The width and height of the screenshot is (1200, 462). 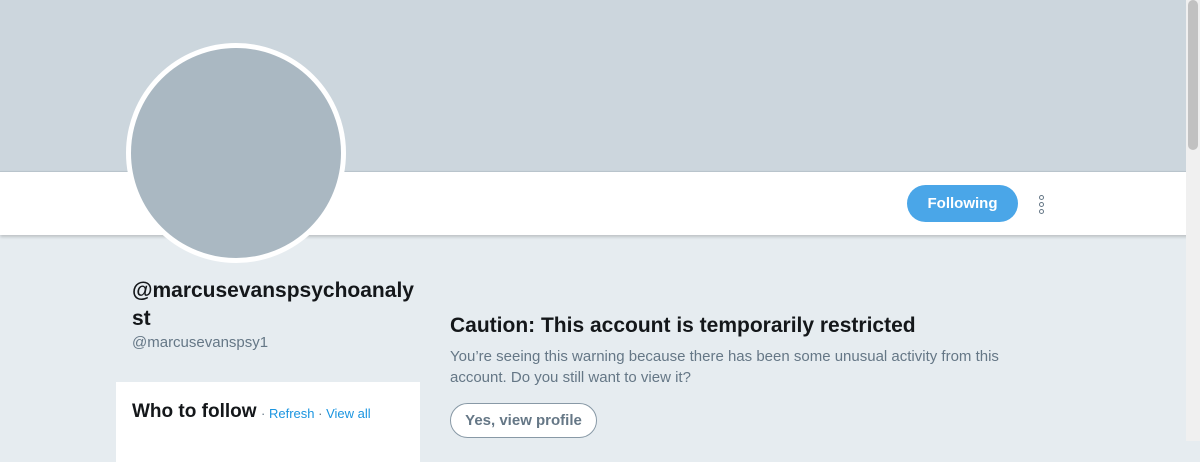 What do you see at coordinates (292, 413) in the screenshot?
I see `refresh-link: Refresh` at bounding box center [292, 413].